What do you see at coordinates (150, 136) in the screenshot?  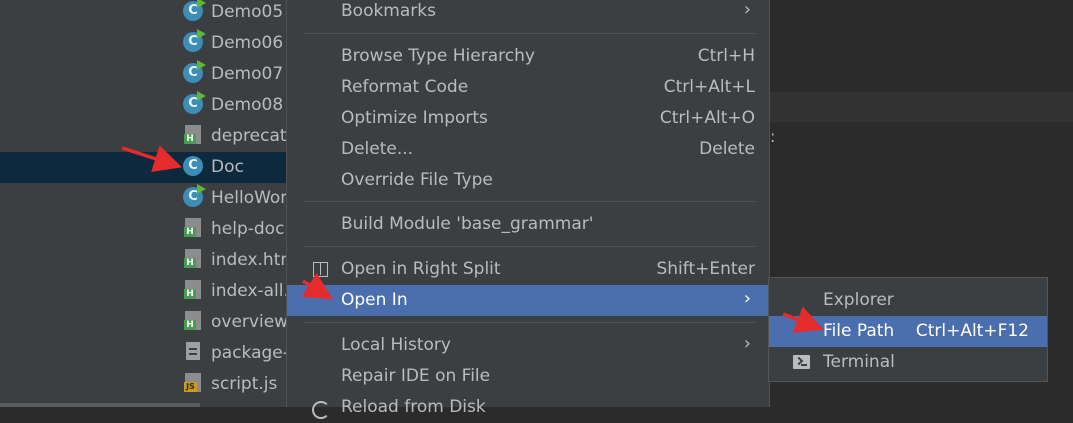 I see `tree-item-deprecated-list: H deprecated-list.html` at bounding box center [150, 136].